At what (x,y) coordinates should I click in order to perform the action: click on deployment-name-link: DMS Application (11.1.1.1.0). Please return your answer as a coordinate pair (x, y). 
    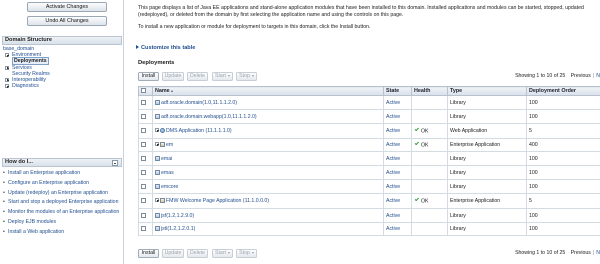
    Looking at the image, I should click on (199, 131).